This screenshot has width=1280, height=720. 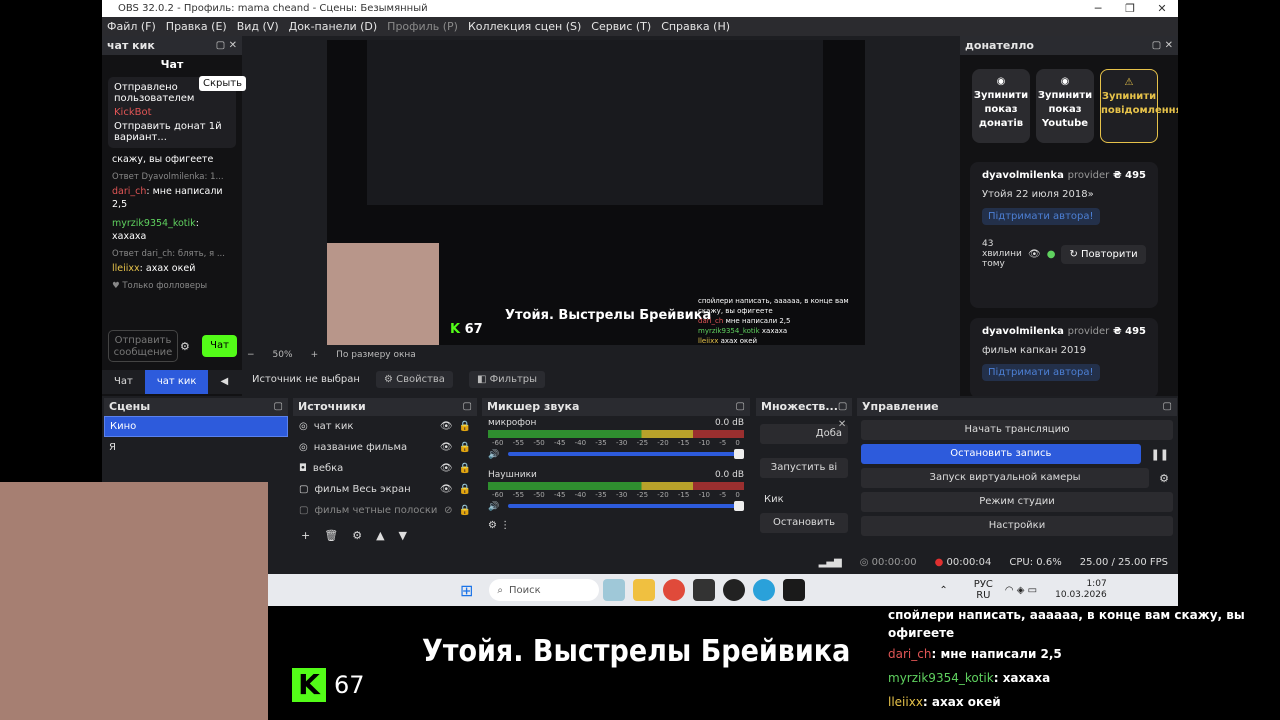 I want to click on add-icon: +, so click(x=305, y=535).